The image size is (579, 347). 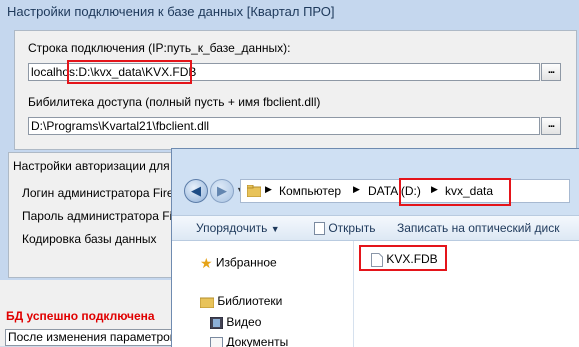 What do you see at coordinates (216, 322) in the screenshot?
I see `video-icon` at bounding box center [216, 322].